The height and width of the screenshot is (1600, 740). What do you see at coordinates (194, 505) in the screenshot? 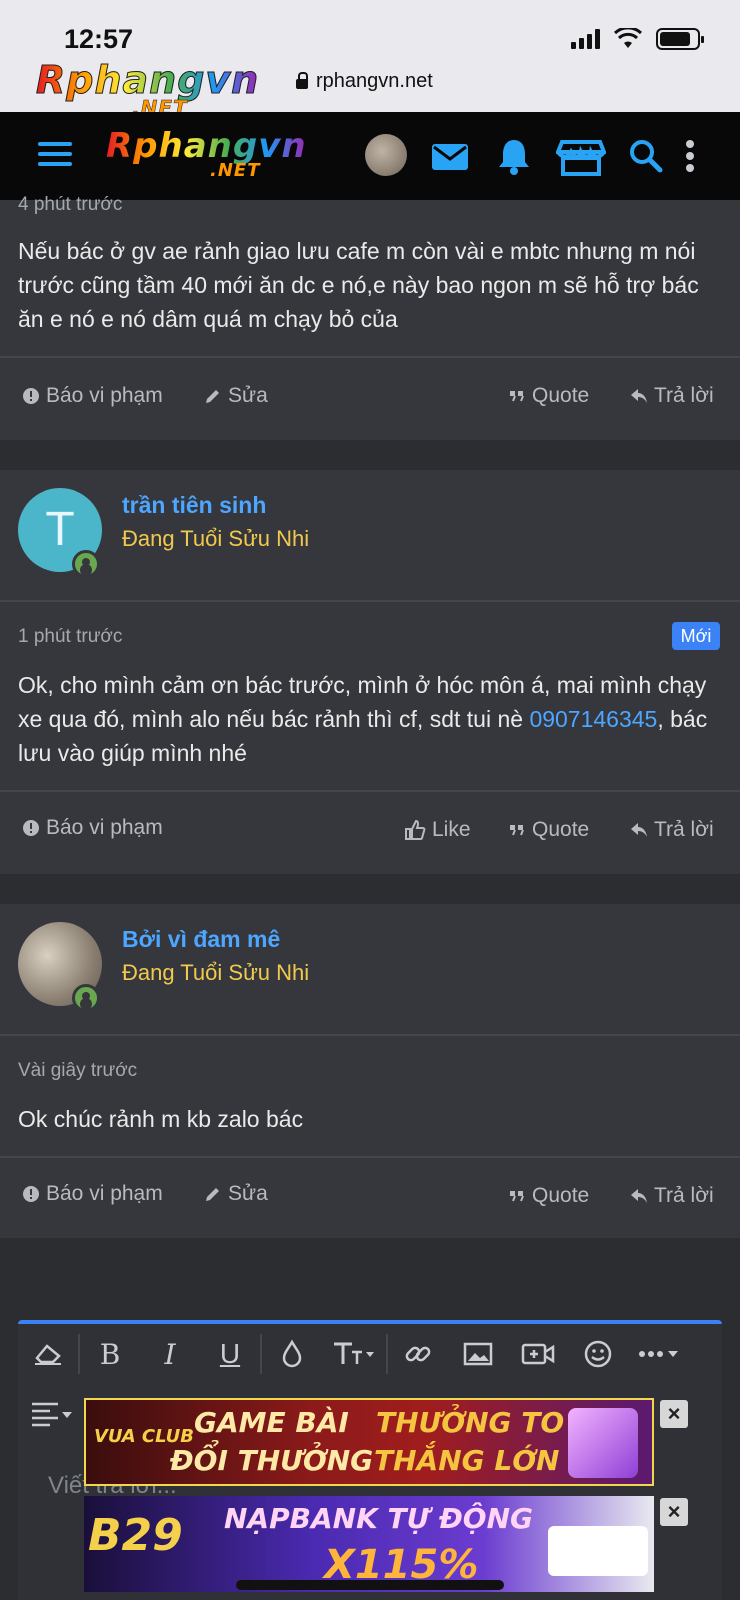
I see `username: trần tiên sinh` at bounding box center [194, 505].